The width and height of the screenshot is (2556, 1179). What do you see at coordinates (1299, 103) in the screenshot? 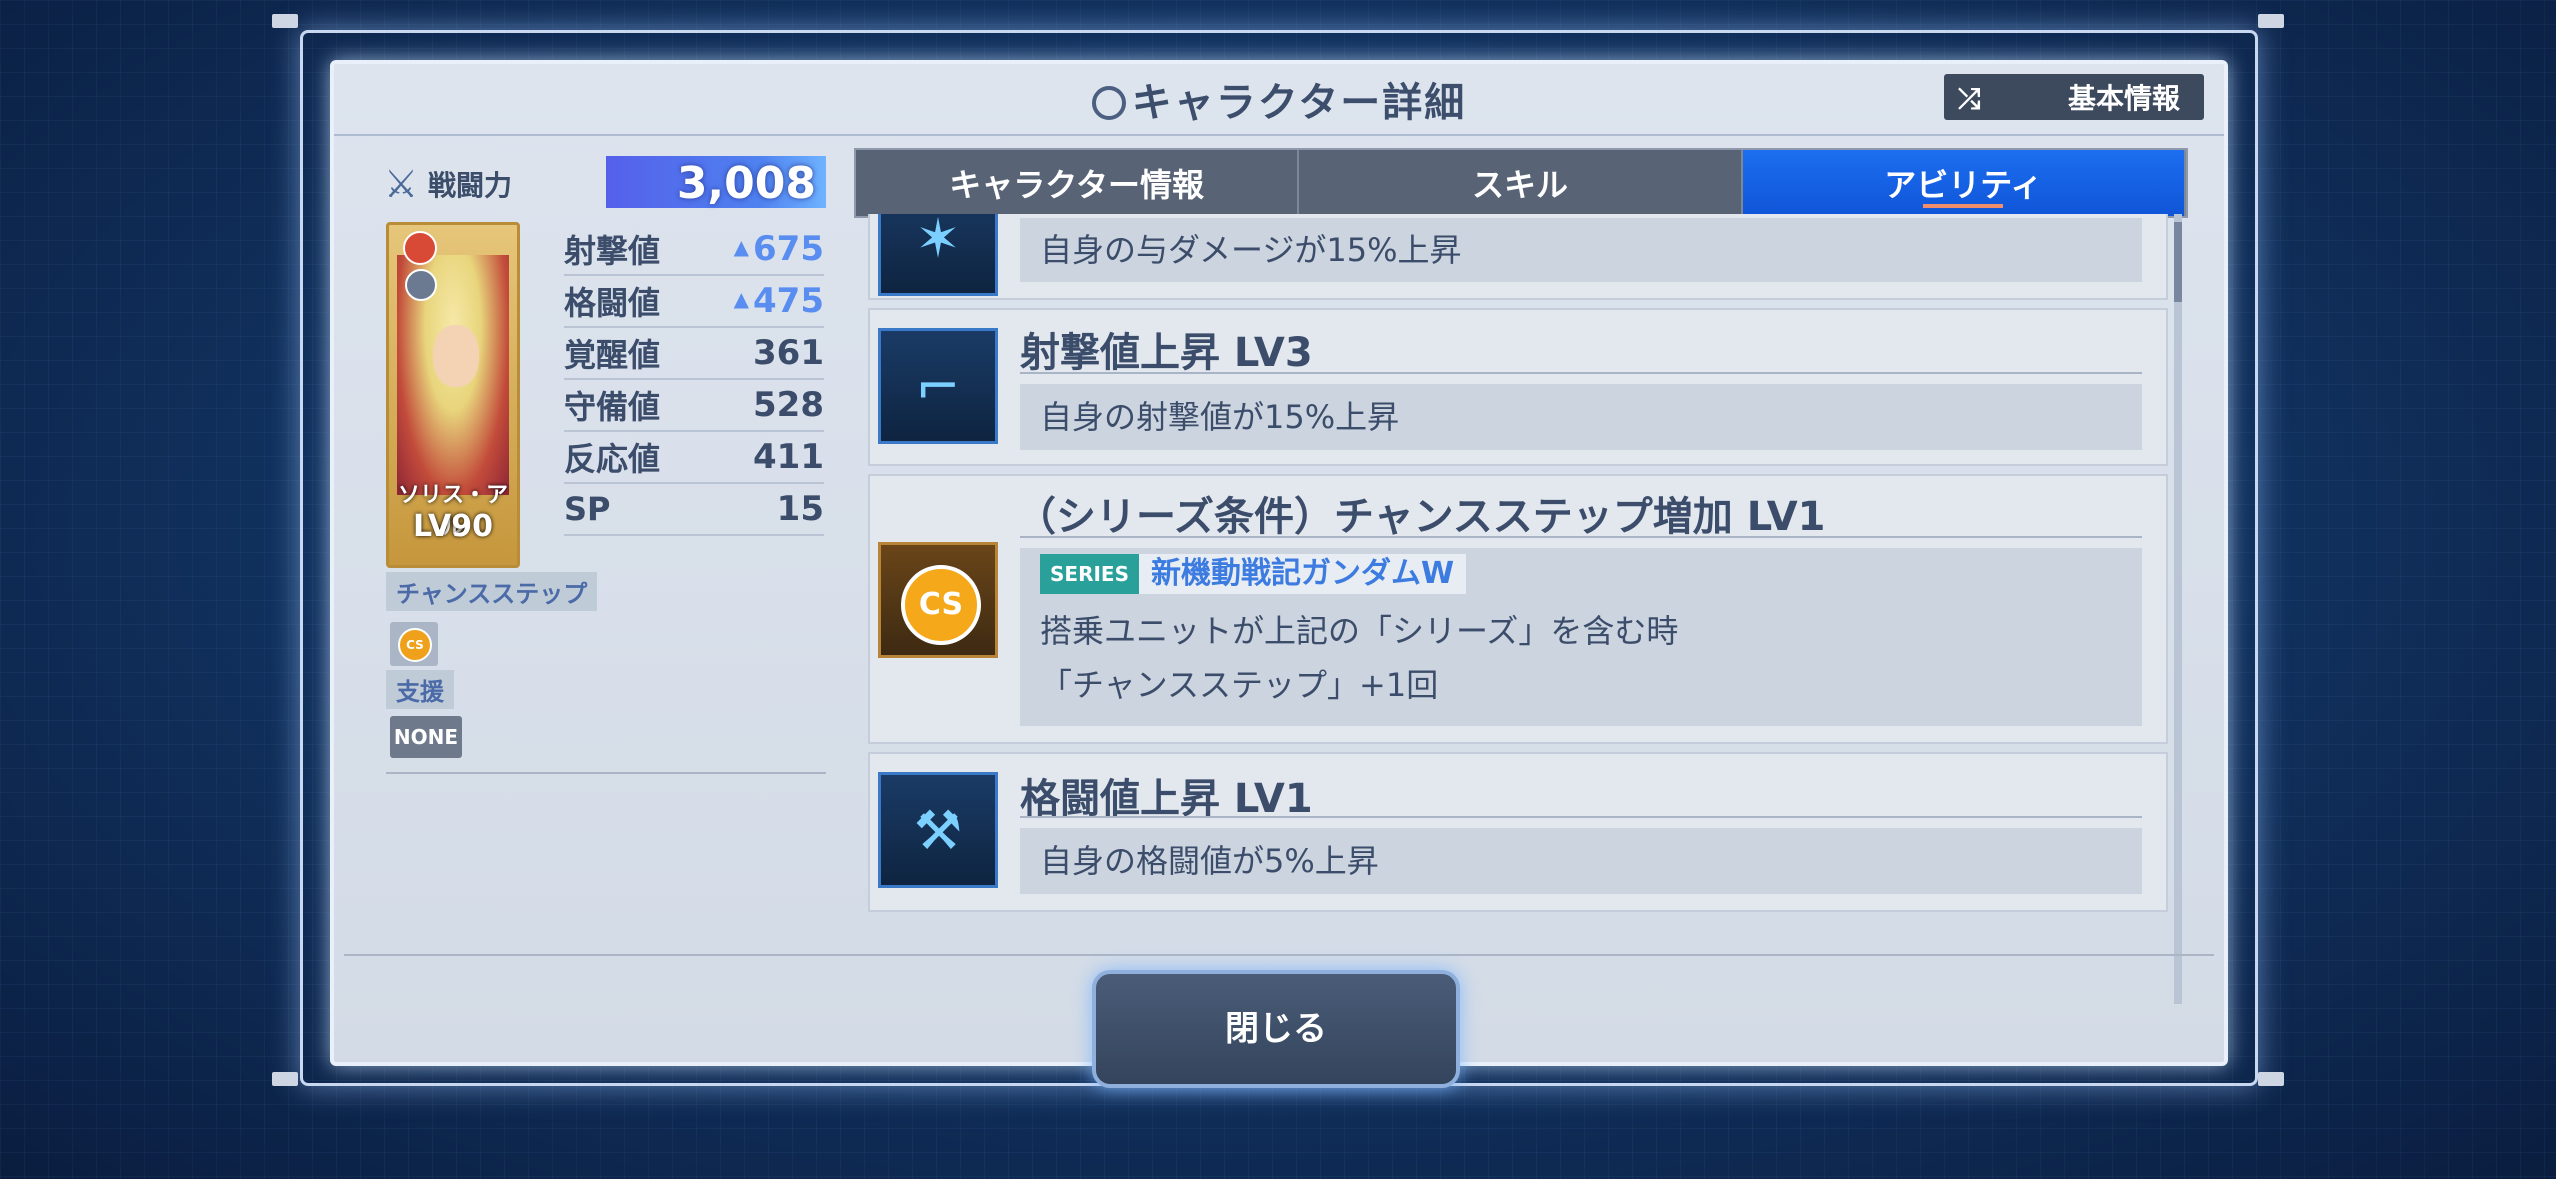
I see `page-title-text: キャラクター詳細` at bounding box center [1299, 103].